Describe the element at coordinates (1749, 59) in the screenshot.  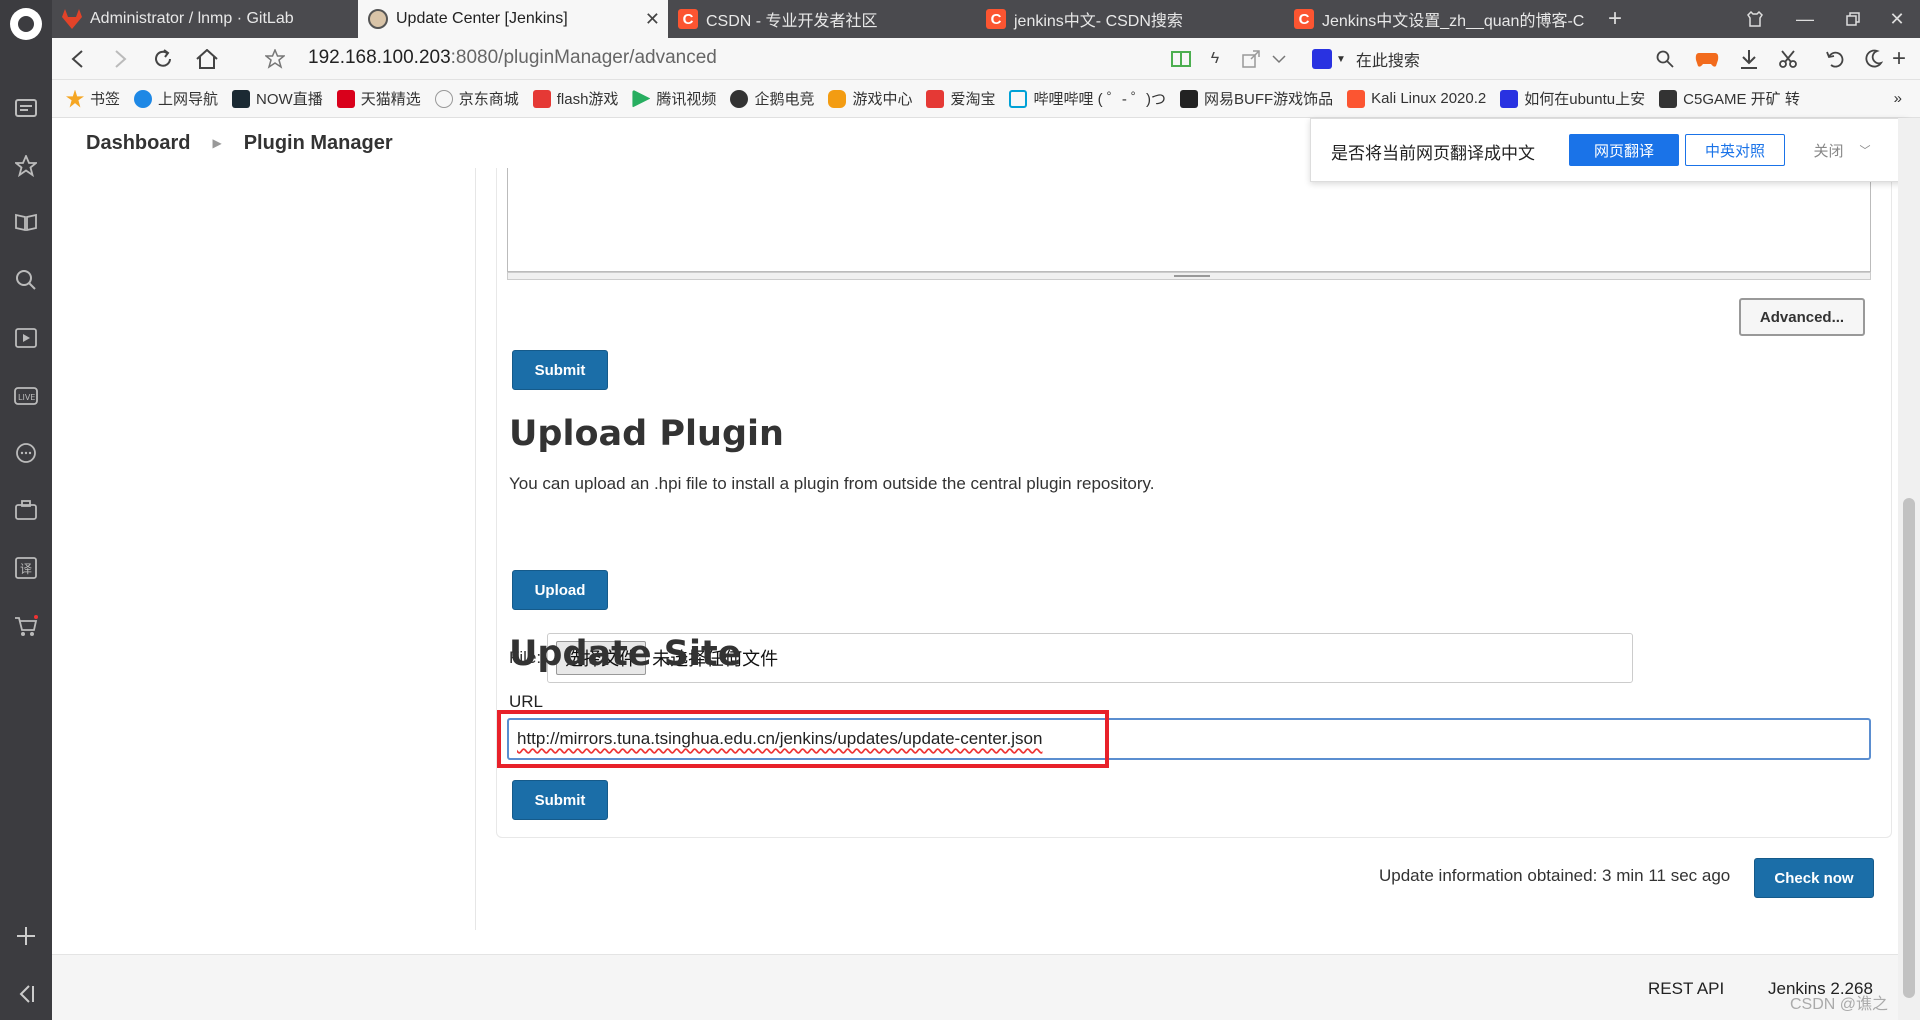
I see `download-icon` at that location.